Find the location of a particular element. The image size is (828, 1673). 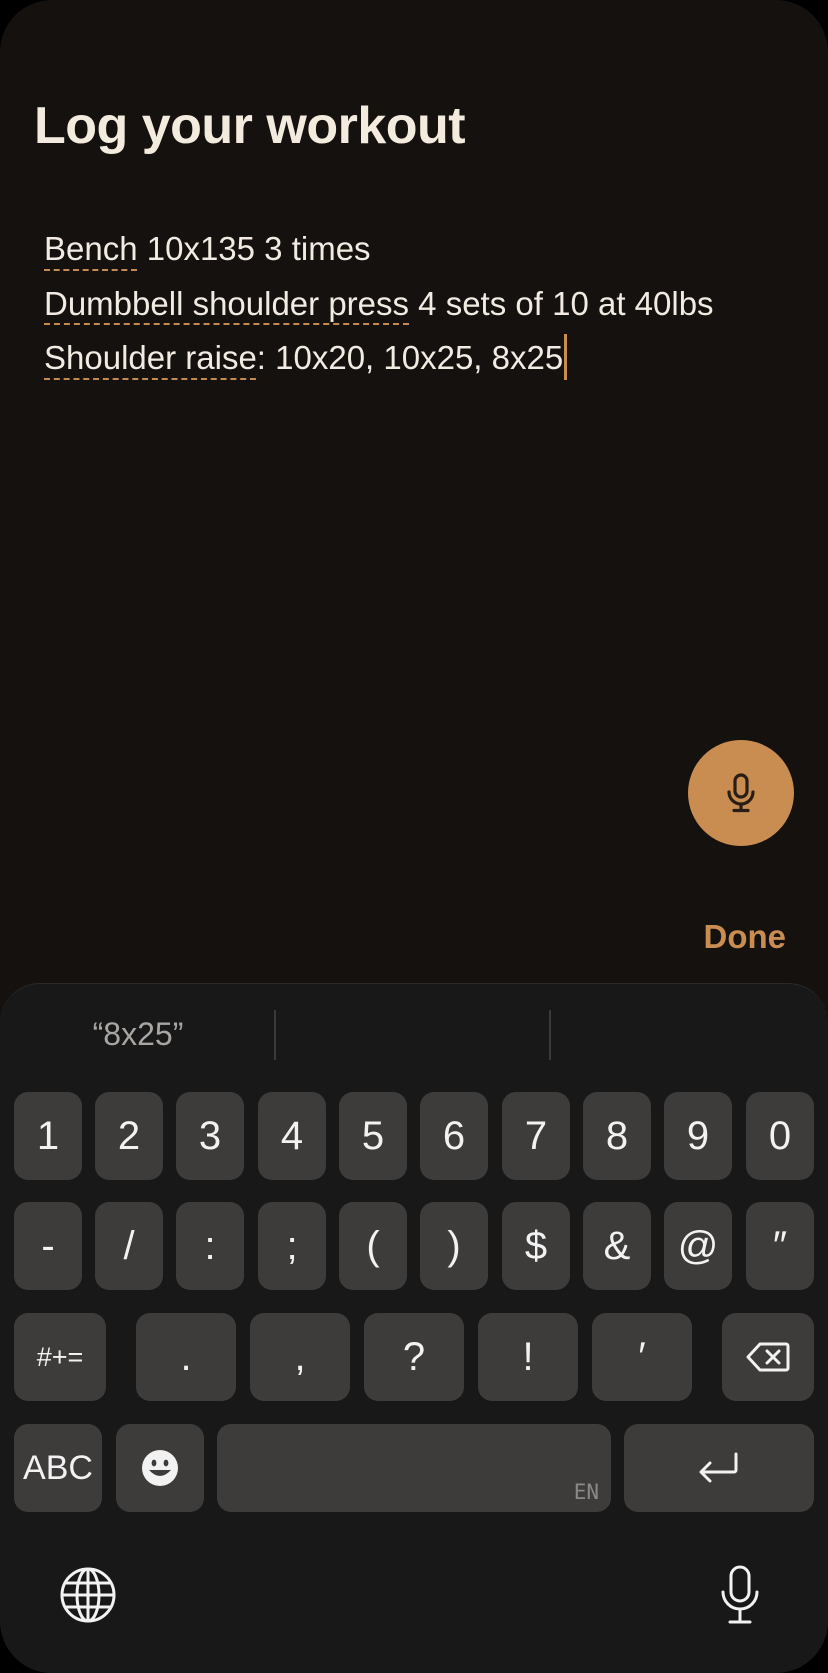

key-9: 9 is located at coordinates (698, 1136).